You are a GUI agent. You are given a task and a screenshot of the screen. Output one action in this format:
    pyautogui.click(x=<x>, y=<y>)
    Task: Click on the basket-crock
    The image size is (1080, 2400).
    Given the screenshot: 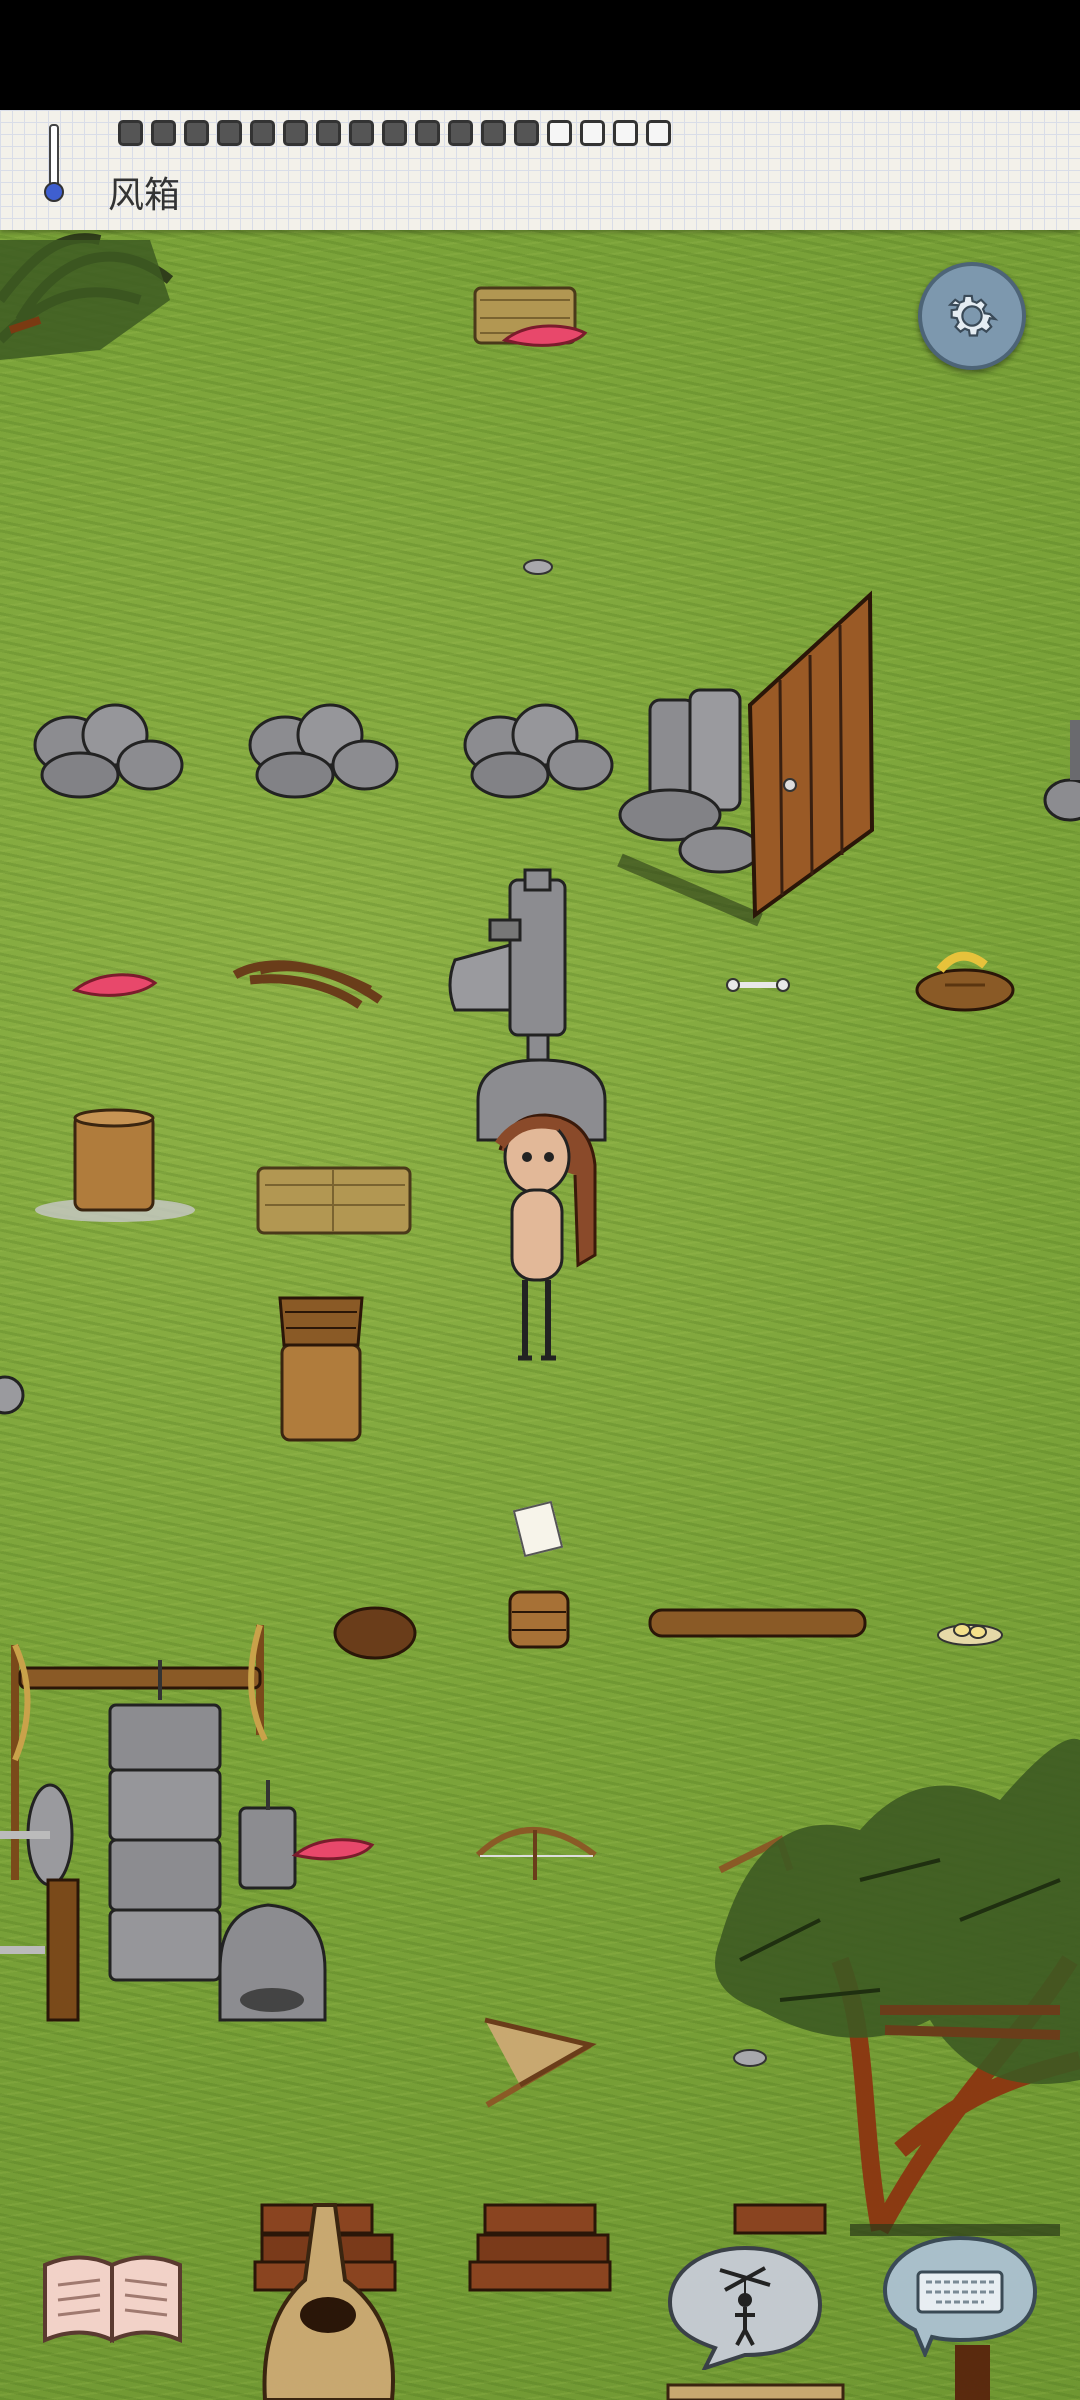 What is the action you would take?
    pyautogui.click(x=321, y=1369)
    